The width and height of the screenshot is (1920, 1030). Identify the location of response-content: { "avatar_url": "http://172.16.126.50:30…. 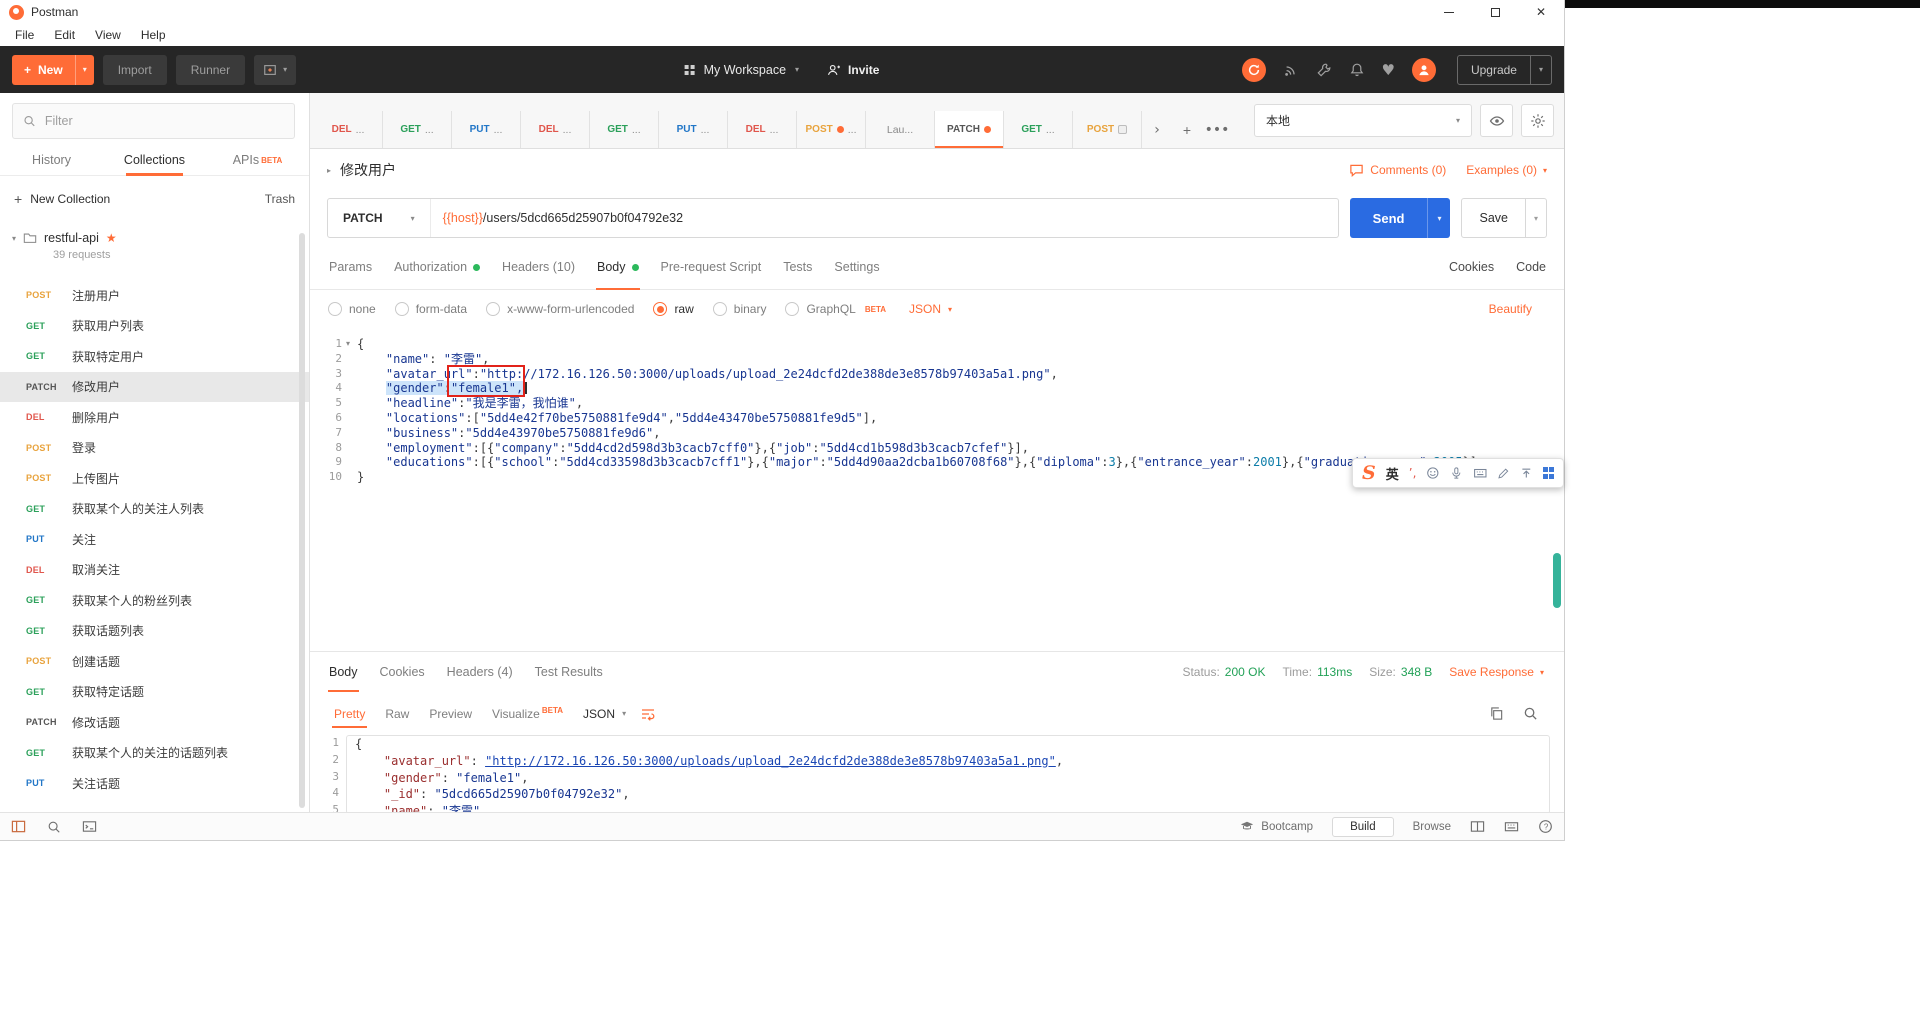
(948, 774).